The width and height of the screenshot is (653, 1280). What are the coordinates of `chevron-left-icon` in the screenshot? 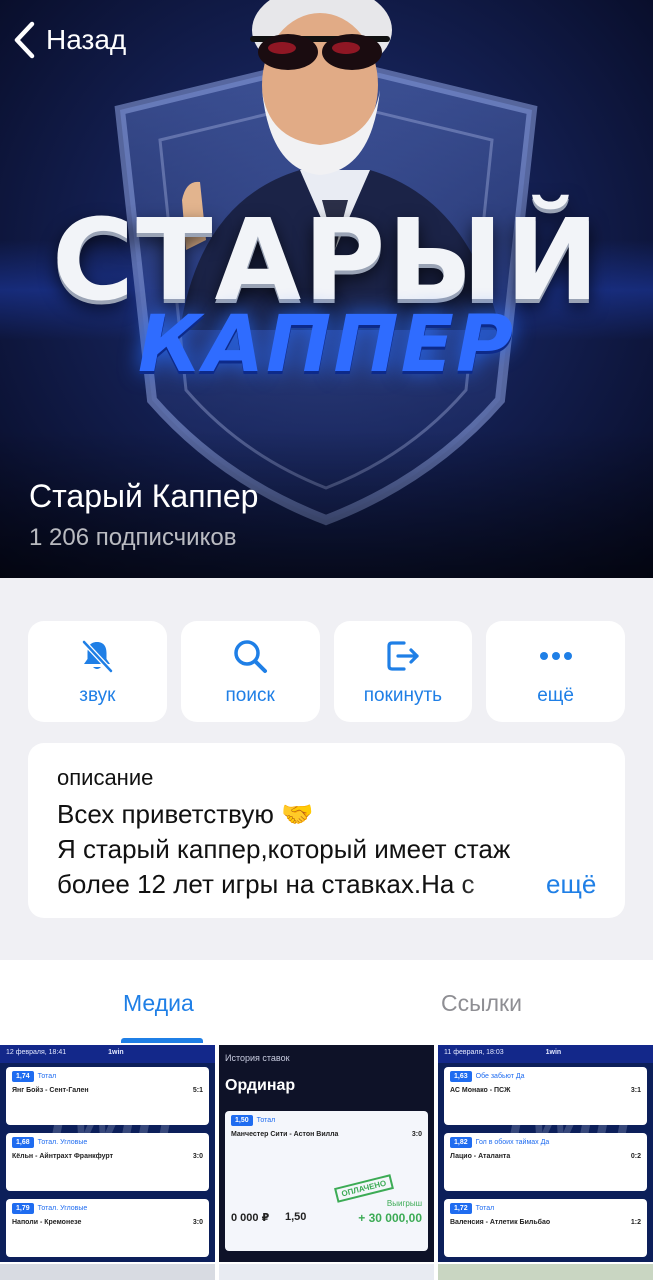 It's located at (24, 40).